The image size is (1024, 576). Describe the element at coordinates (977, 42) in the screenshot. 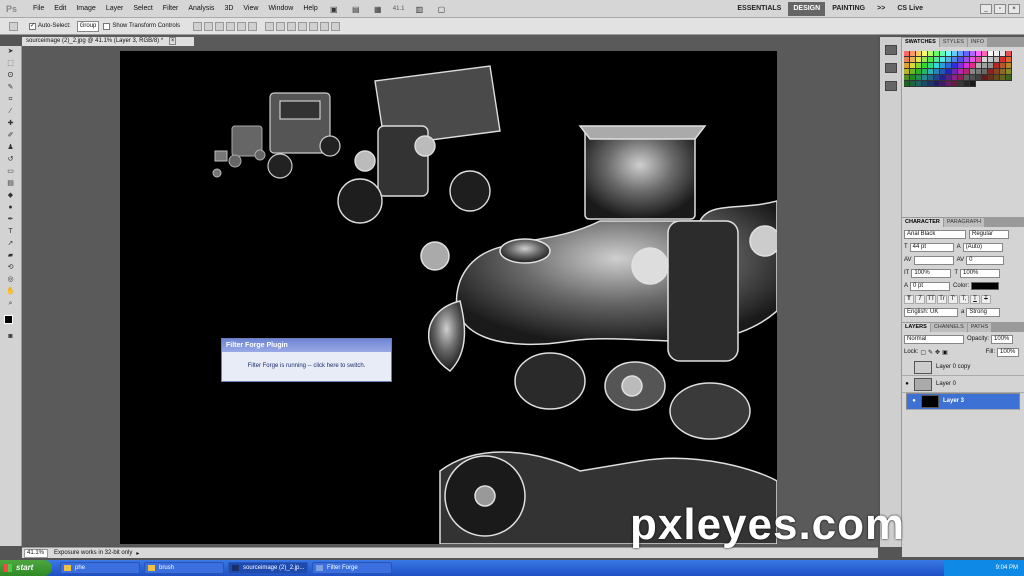

I see `tab-info: INFO` at that location.